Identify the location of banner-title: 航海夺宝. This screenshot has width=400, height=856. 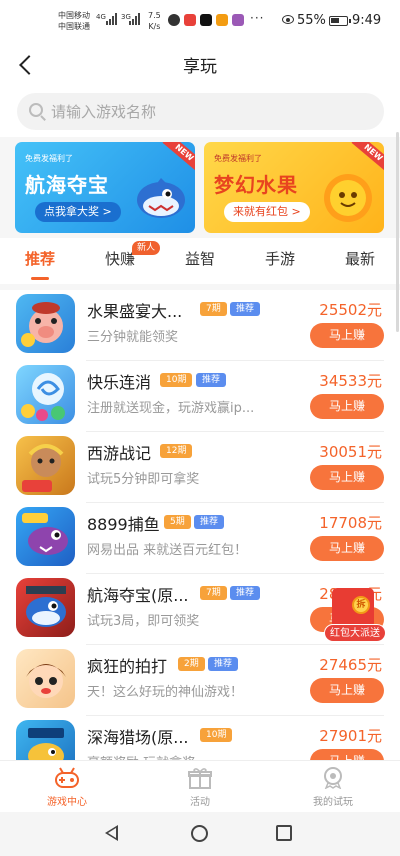
(67, 185).